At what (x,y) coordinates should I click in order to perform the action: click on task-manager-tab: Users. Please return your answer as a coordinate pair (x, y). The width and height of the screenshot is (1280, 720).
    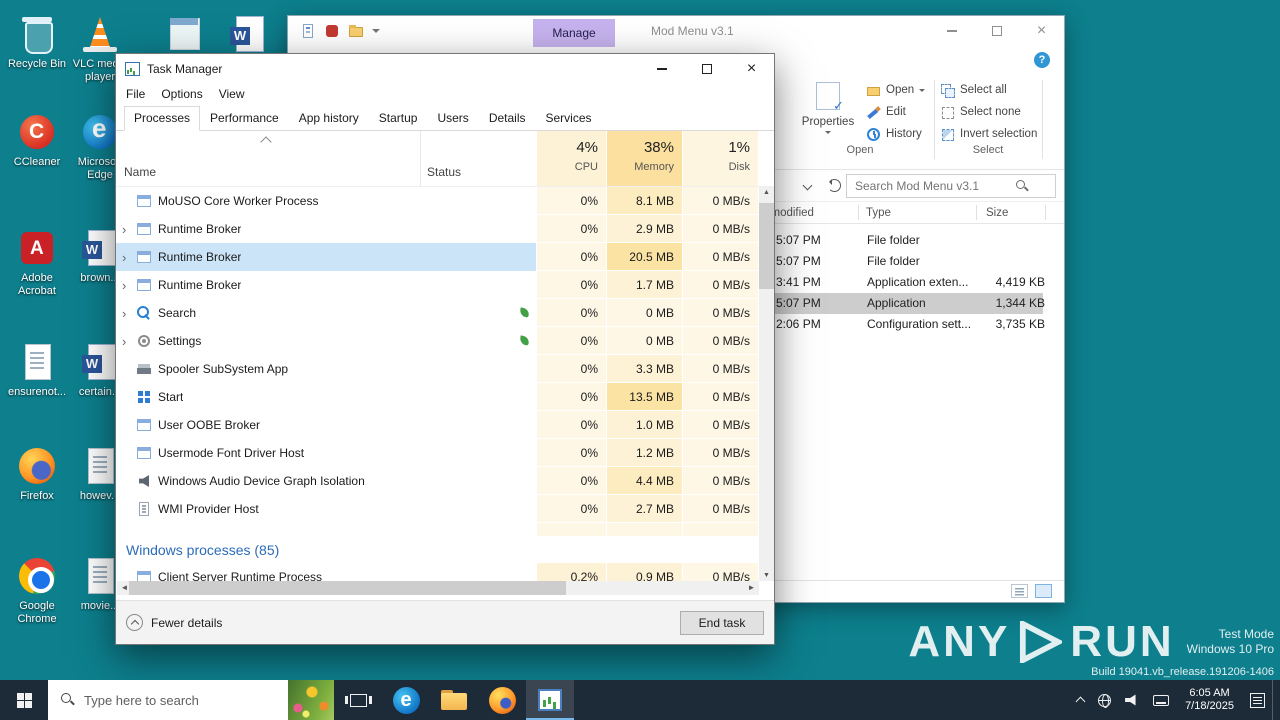
    Looking at the image, I should click on (452, 118).